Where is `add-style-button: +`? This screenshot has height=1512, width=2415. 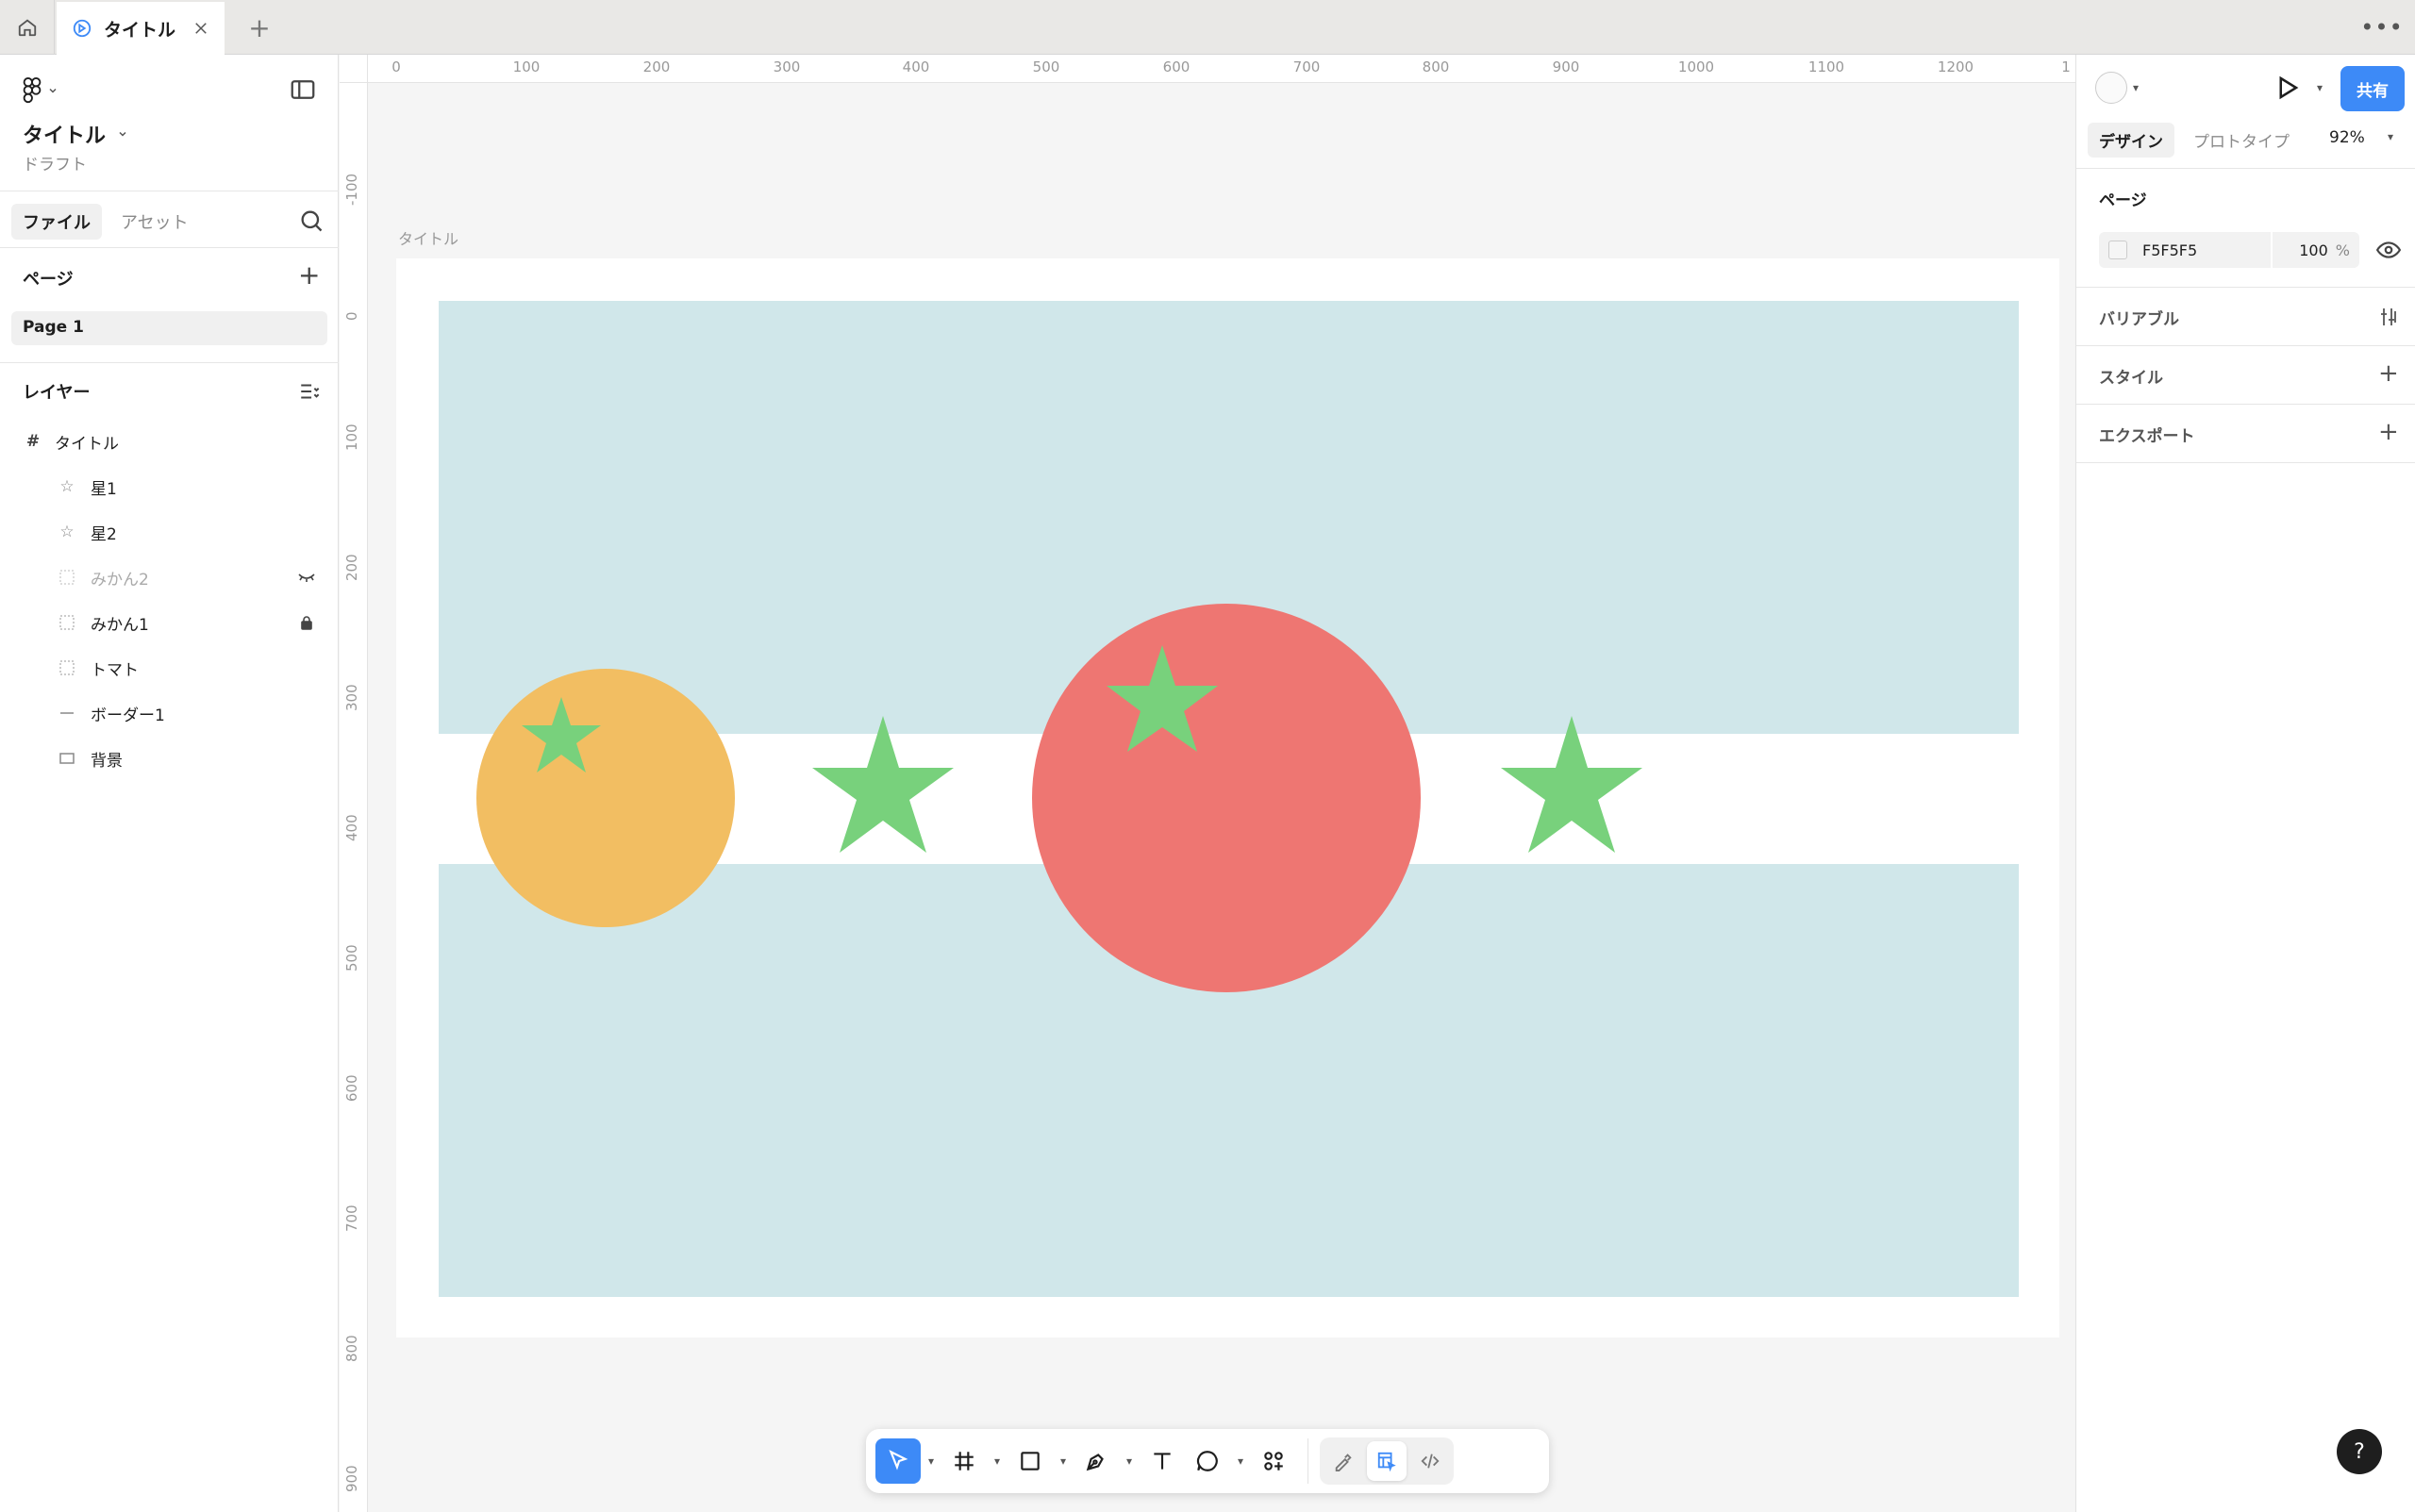 add-style-button: + is located at coordinates (2389, 373).